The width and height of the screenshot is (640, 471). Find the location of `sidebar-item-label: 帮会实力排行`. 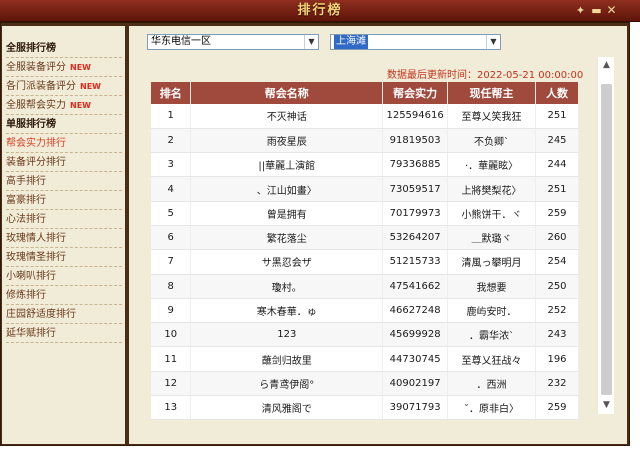

sidebar-item-label: 帮会实力排行 is located at coordinates (36, 143).